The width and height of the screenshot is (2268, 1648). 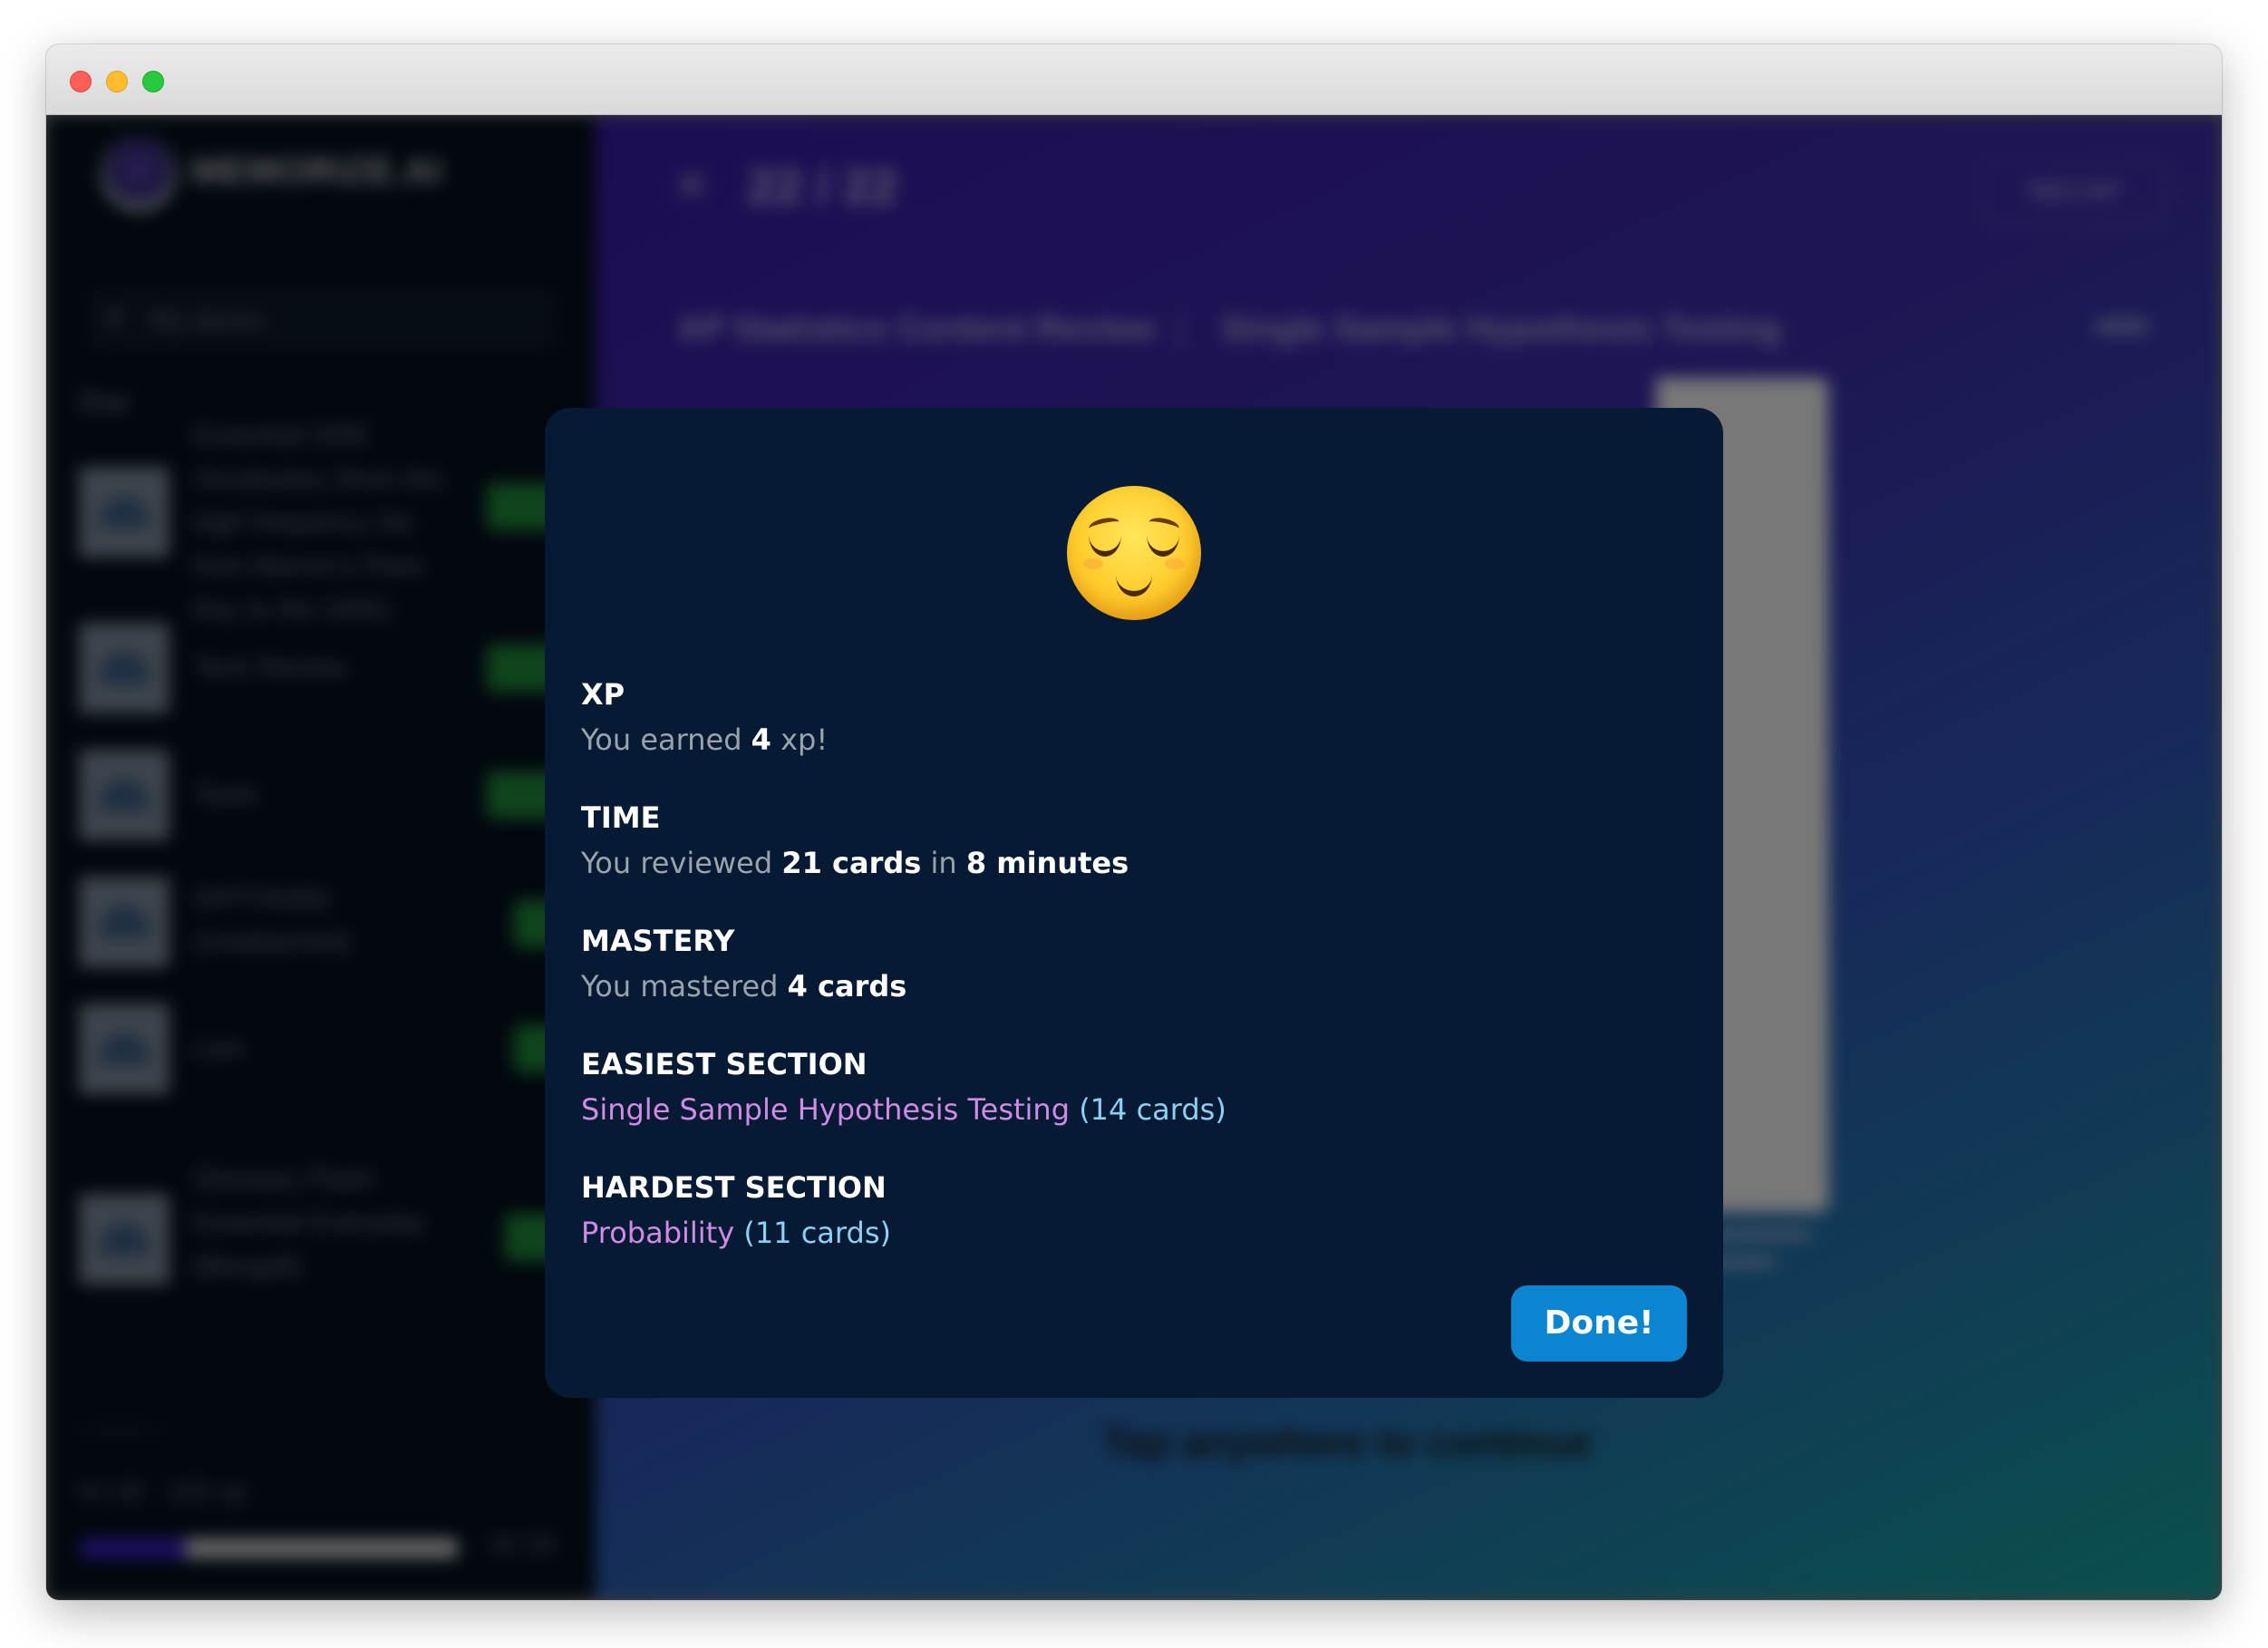 I want to click on xp-title: XP, so click(x=603, y=694).